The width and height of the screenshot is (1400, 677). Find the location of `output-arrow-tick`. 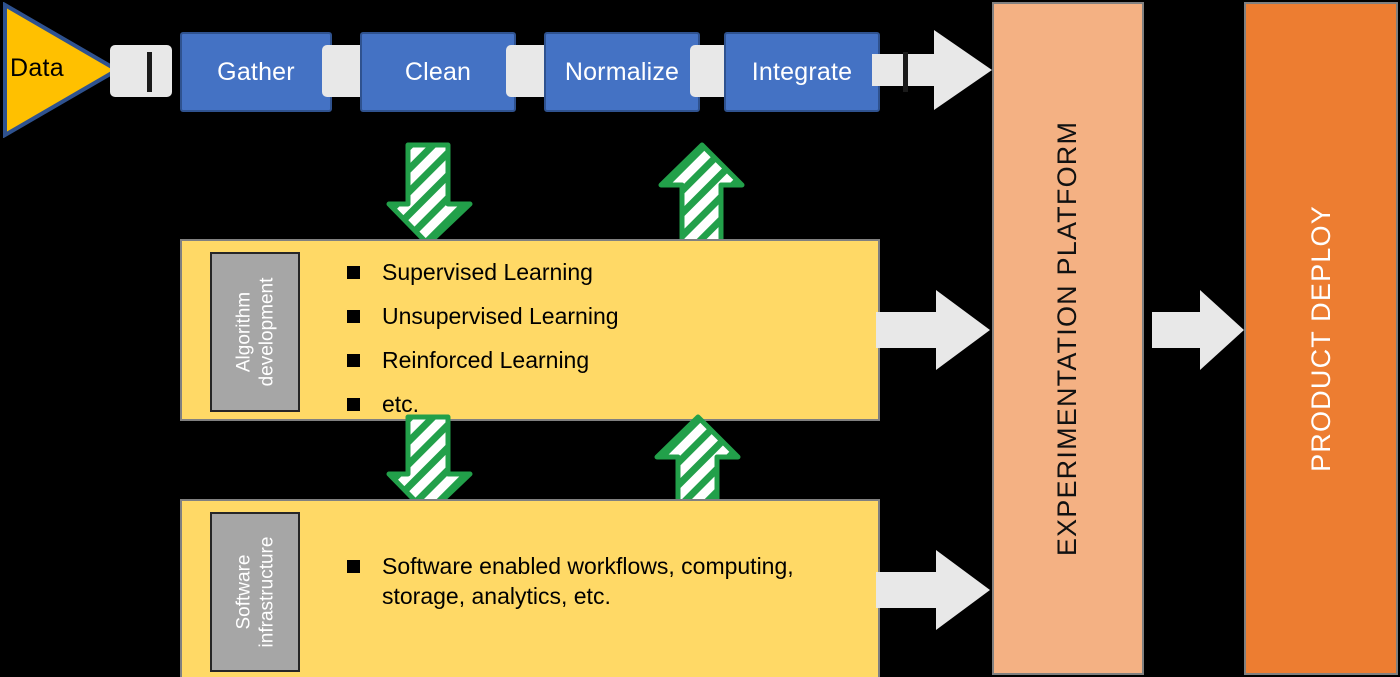

output-arrow-tick is located at coordinates (905, 72).